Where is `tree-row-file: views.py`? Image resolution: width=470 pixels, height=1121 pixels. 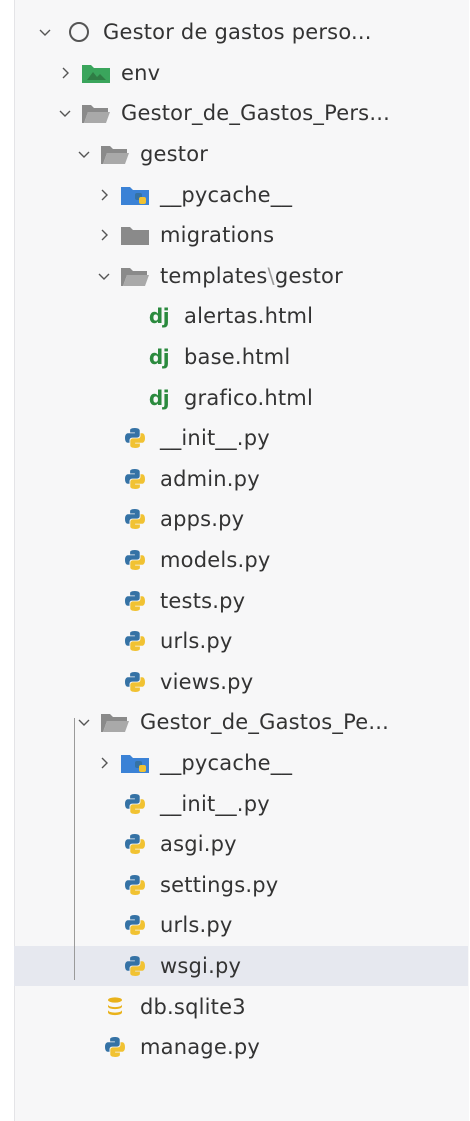
tree-row-file: views.py is located at coordinates (235, 682).